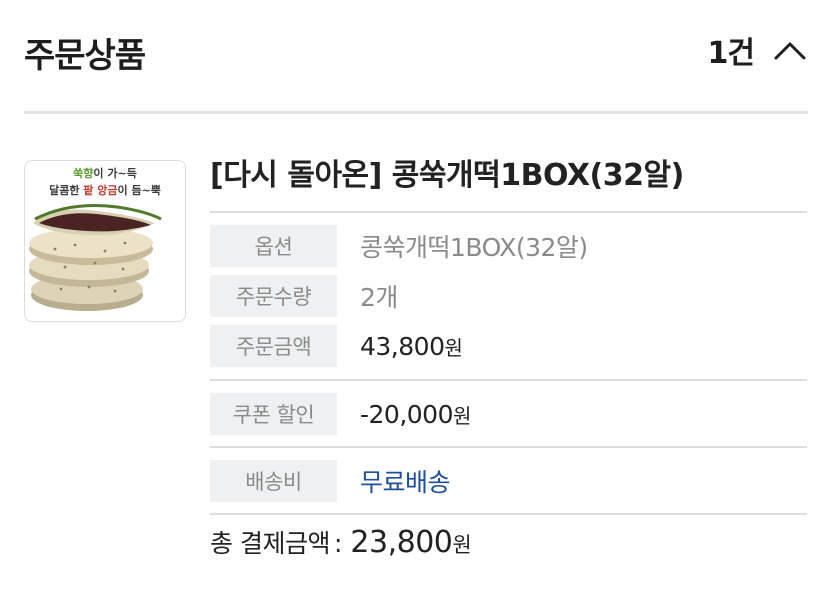 The height and width of the screenshot is (589, 830). I want to click on coupon-value: -20,000 원, so click(415, 414).